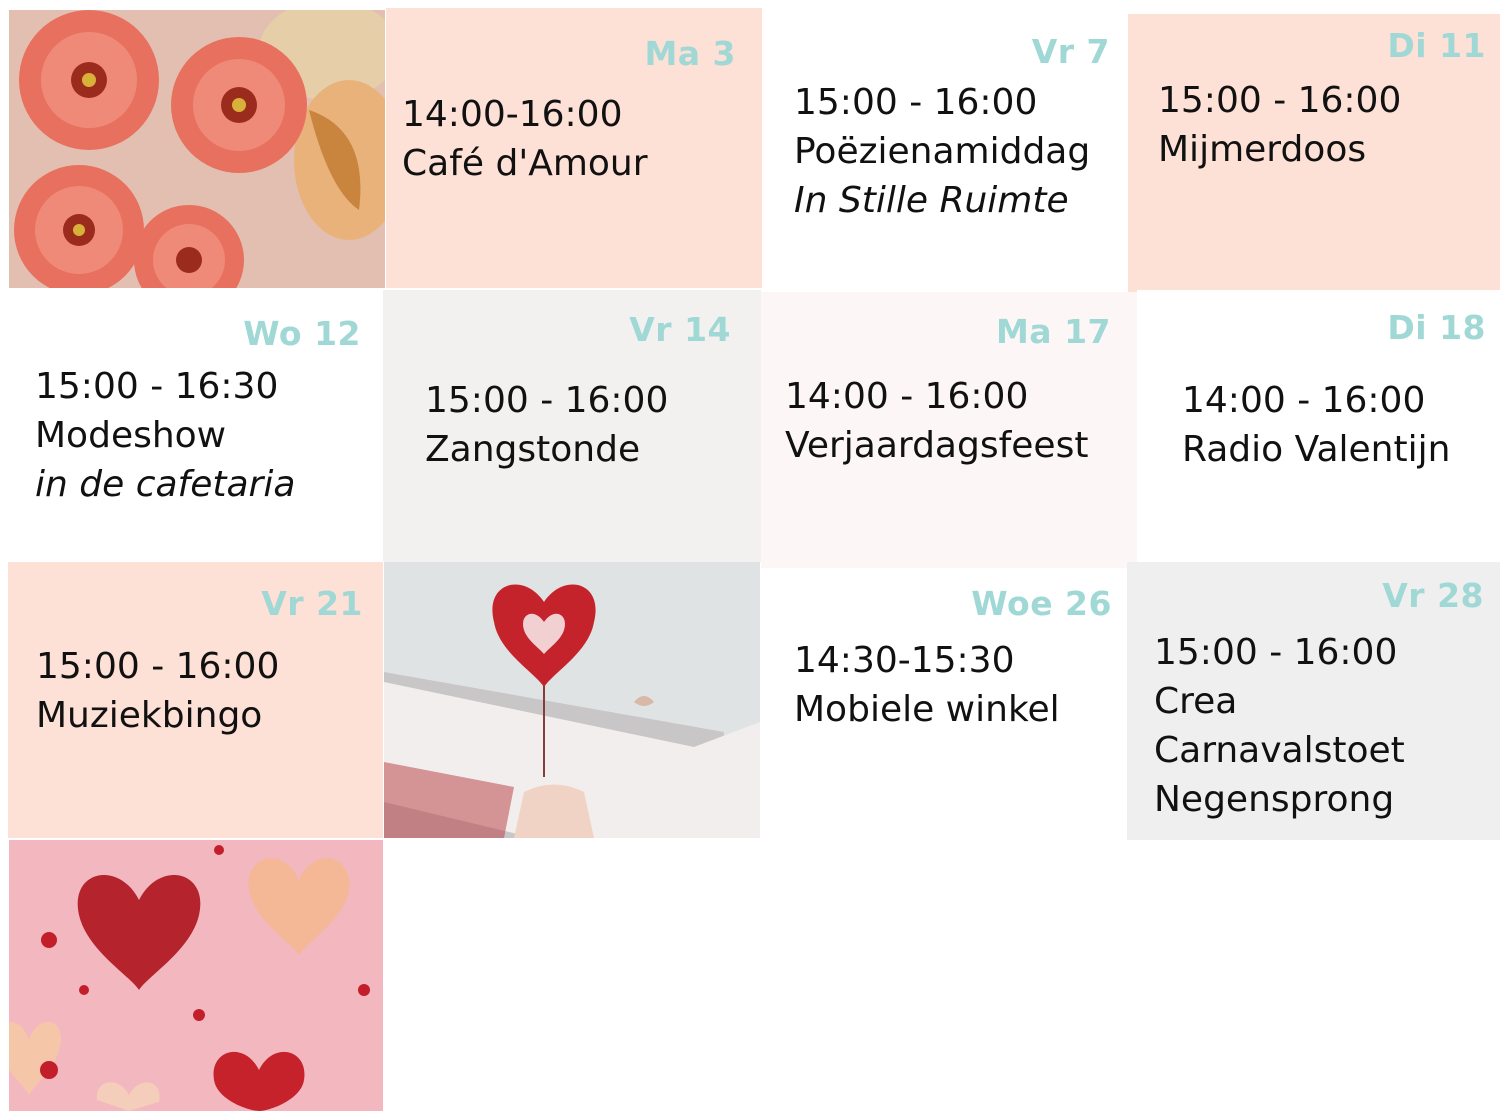  What do you see at coordinates (931, 200) in the screenshot?
I see `event-location: In Stille Ruimte` at bounding box center [931, 200].